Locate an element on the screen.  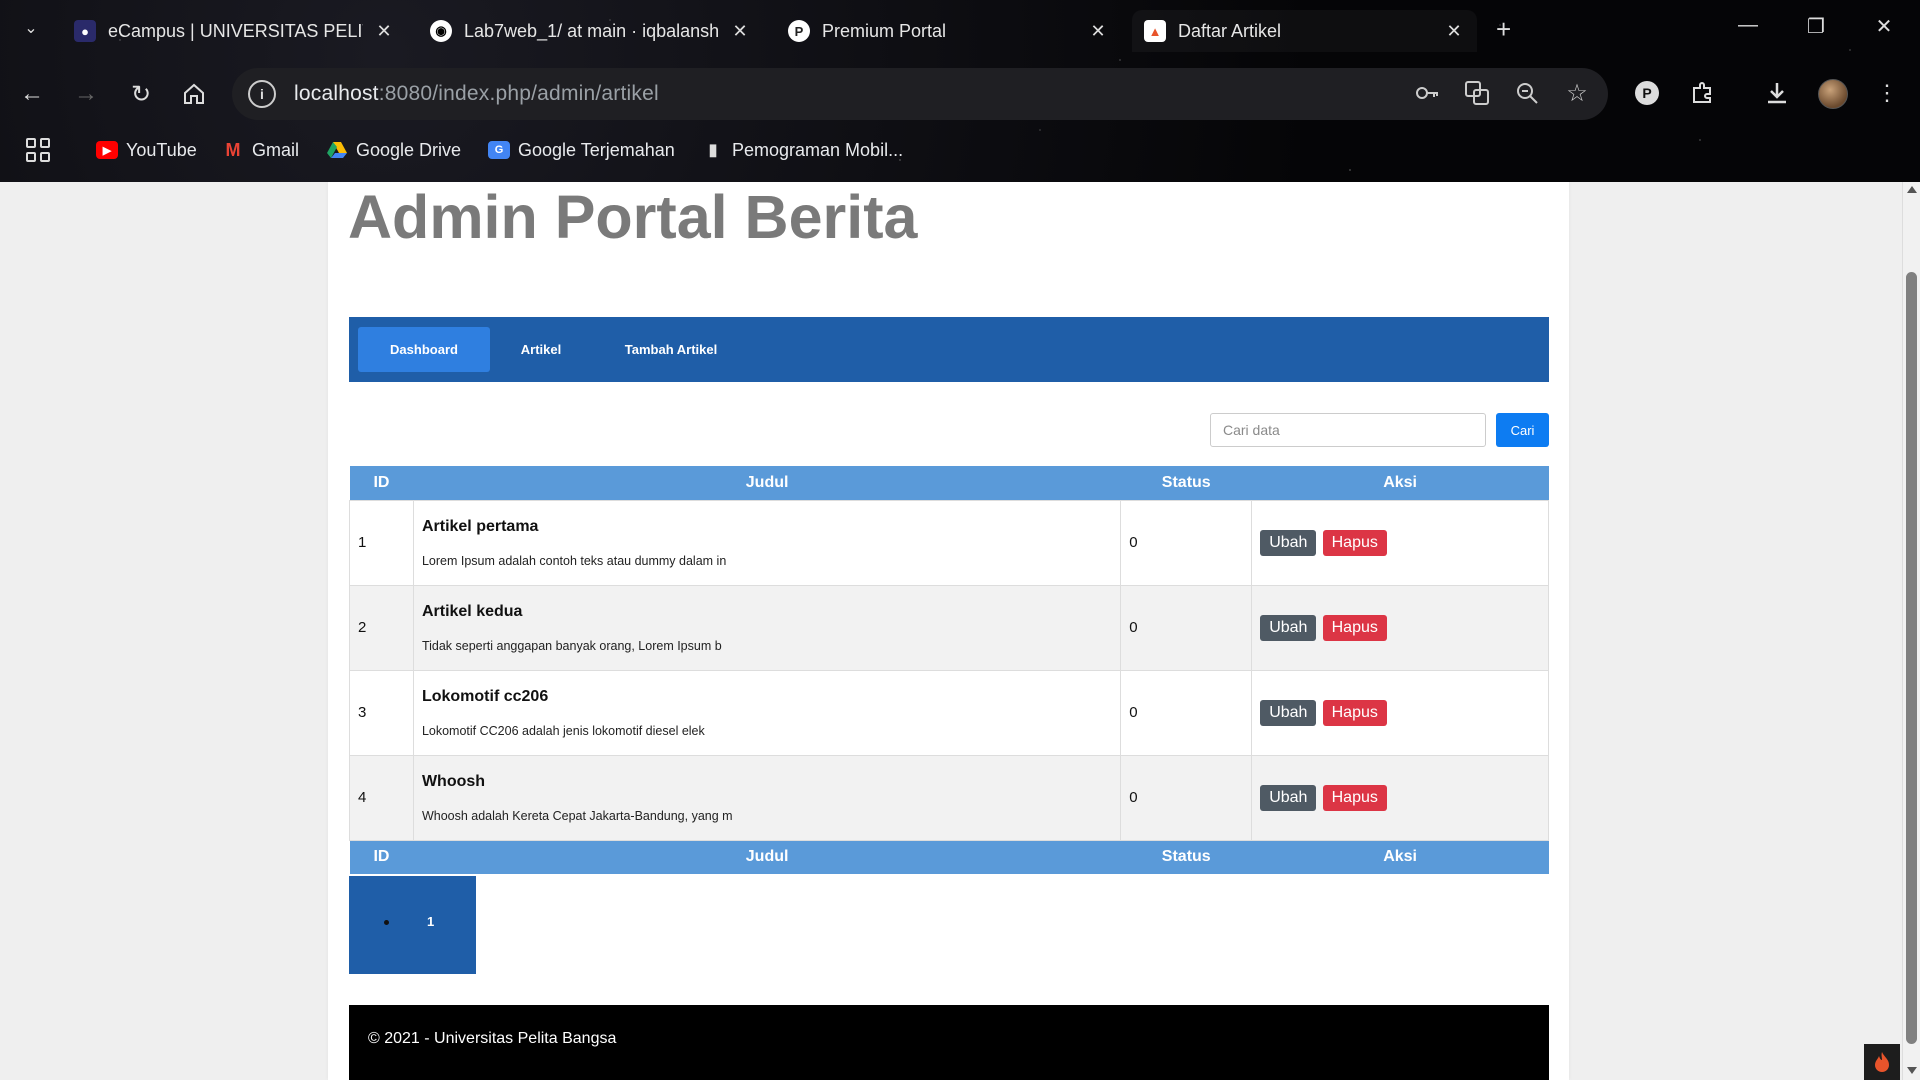
bookmark-google-translate: G Google Terjemahan is located at coordinates (581, 150).